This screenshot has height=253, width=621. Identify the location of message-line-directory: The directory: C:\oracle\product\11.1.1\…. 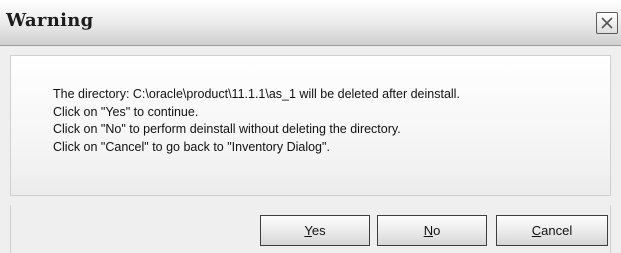
(256, 94).